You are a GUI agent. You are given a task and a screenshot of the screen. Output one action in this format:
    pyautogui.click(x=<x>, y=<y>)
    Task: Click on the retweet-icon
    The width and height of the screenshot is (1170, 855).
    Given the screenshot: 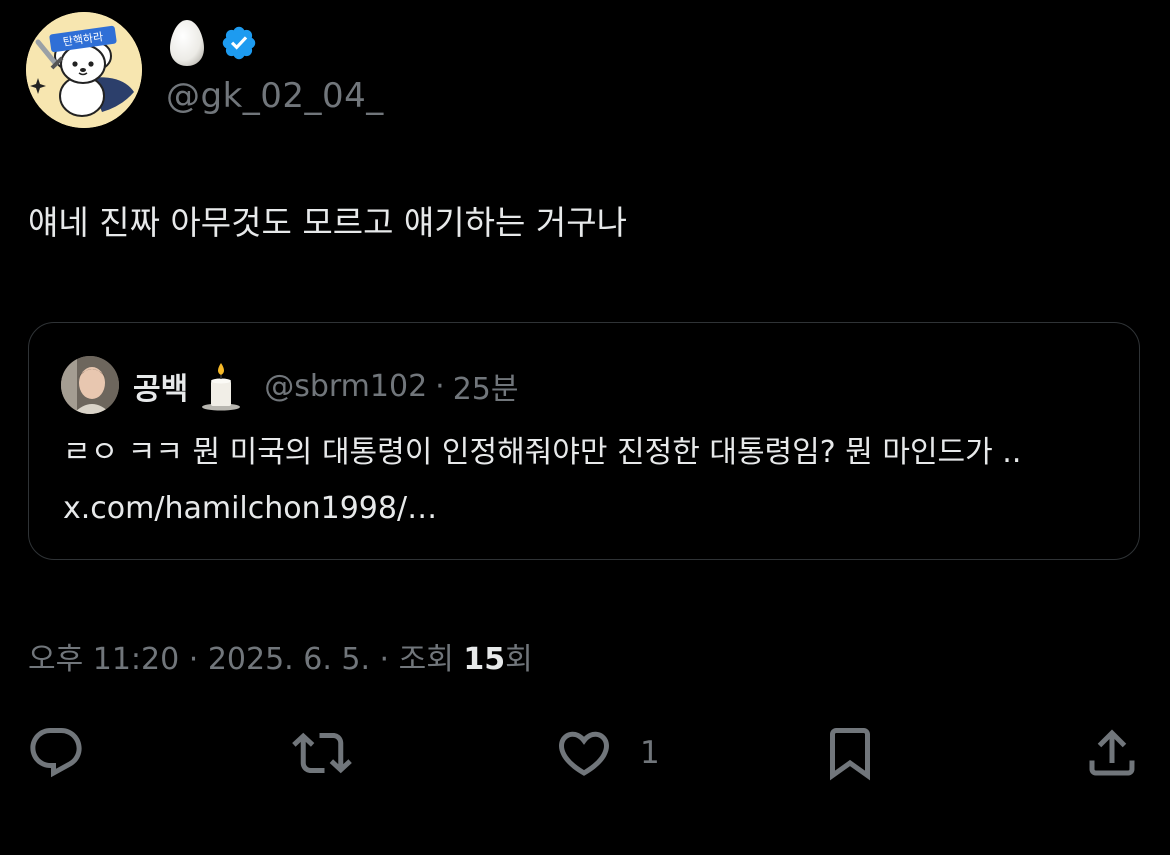 What is the action you would take?
    pyautogui.click(x=322, y=753)
    